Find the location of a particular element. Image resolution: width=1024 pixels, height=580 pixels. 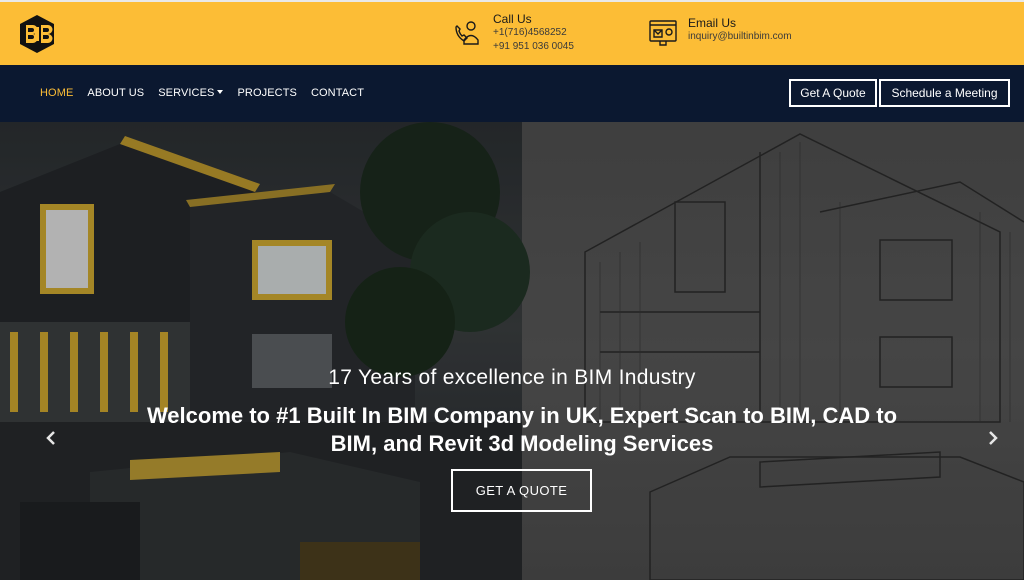

email-support-icon is located at coordinates (663, 33).